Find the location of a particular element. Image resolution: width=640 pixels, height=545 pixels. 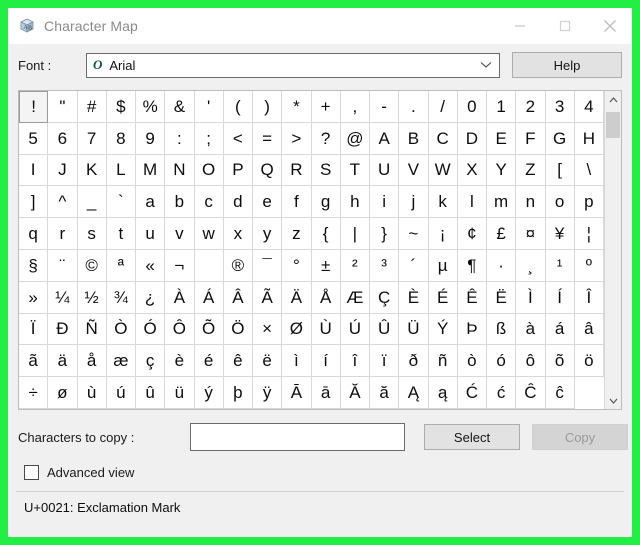

font-combobox: O Arial is located at coordinates (293, 65).